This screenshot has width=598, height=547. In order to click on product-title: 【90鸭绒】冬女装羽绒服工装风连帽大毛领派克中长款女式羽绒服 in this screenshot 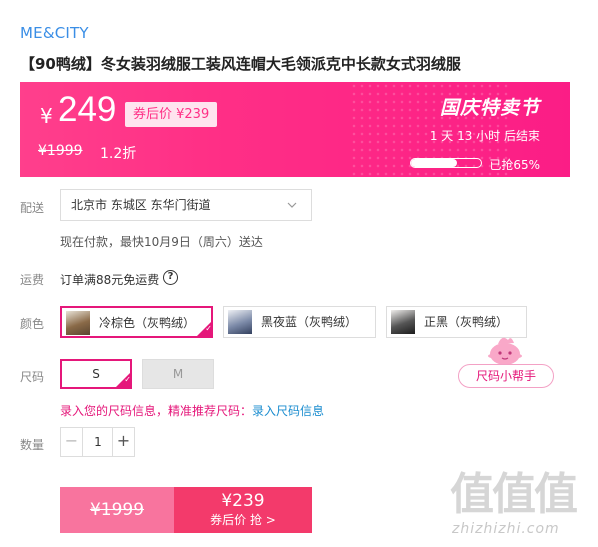, I will do `click(240, 64)`.